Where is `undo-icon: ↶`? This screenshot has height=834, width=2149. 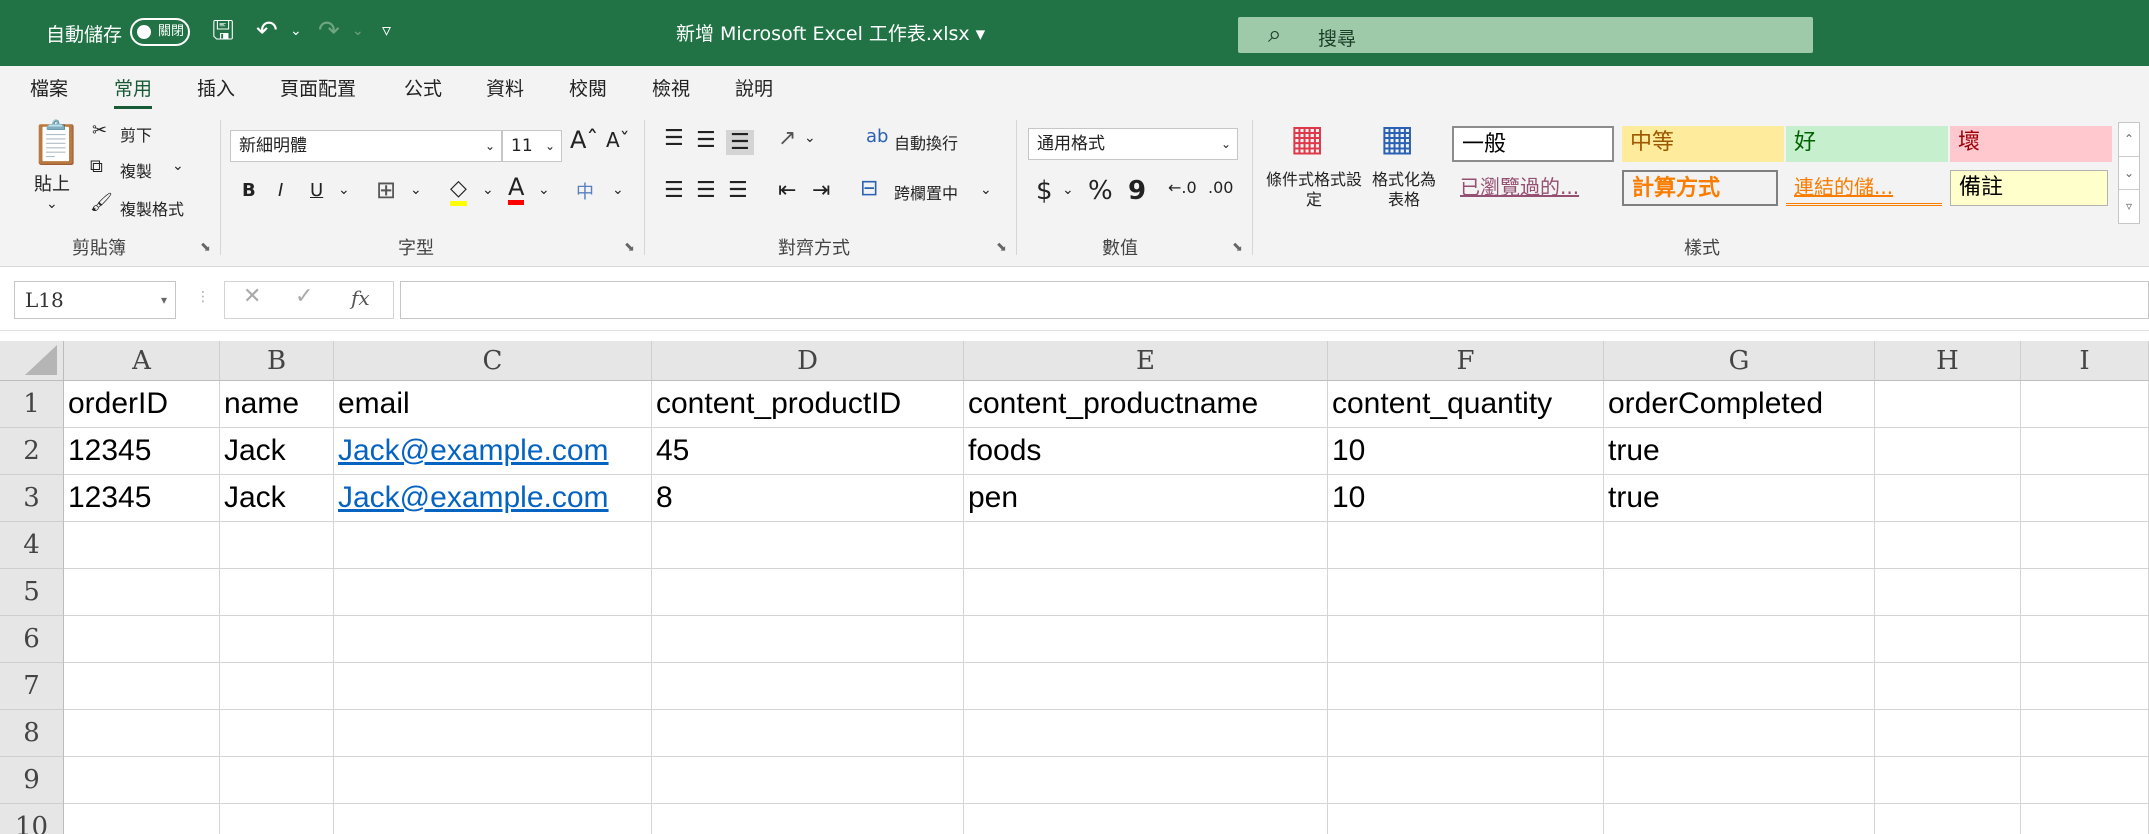
undo-icon: ↶ is located at coordinates (267, 31).